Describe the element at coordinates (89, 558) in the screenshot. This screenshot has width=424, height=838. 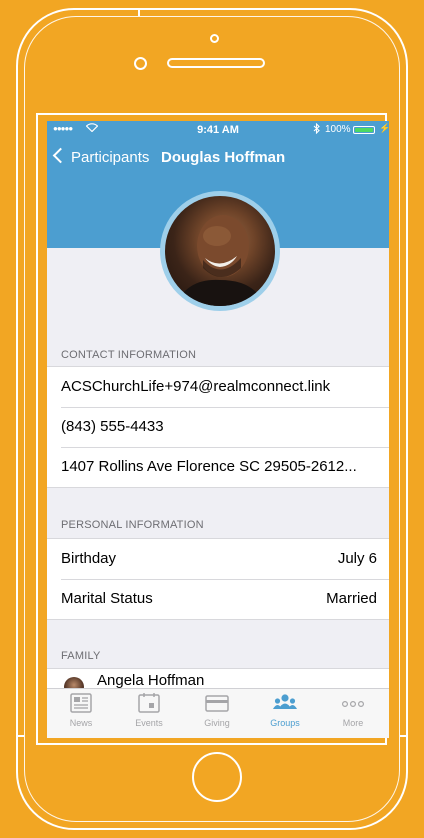
I see `birthday-label: Birthday` at that location.